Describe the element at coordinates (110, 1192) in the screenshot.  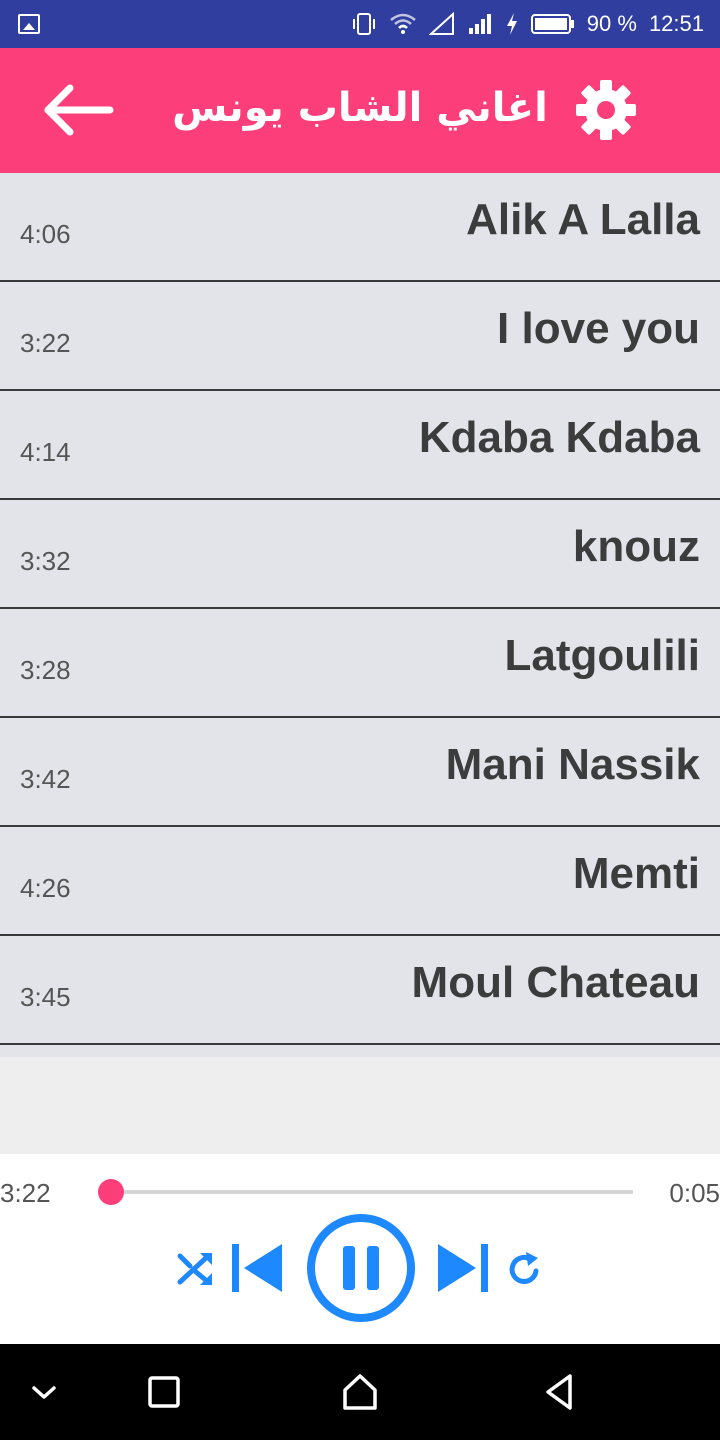
I see `seek-thumb` at that location.